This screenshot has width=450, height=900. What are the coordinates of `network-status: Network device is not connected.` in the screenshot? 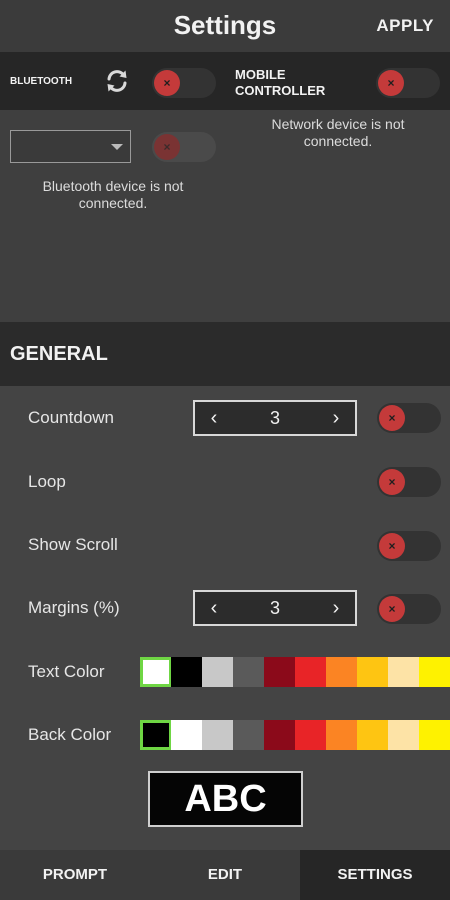 It's located at (338, 132).